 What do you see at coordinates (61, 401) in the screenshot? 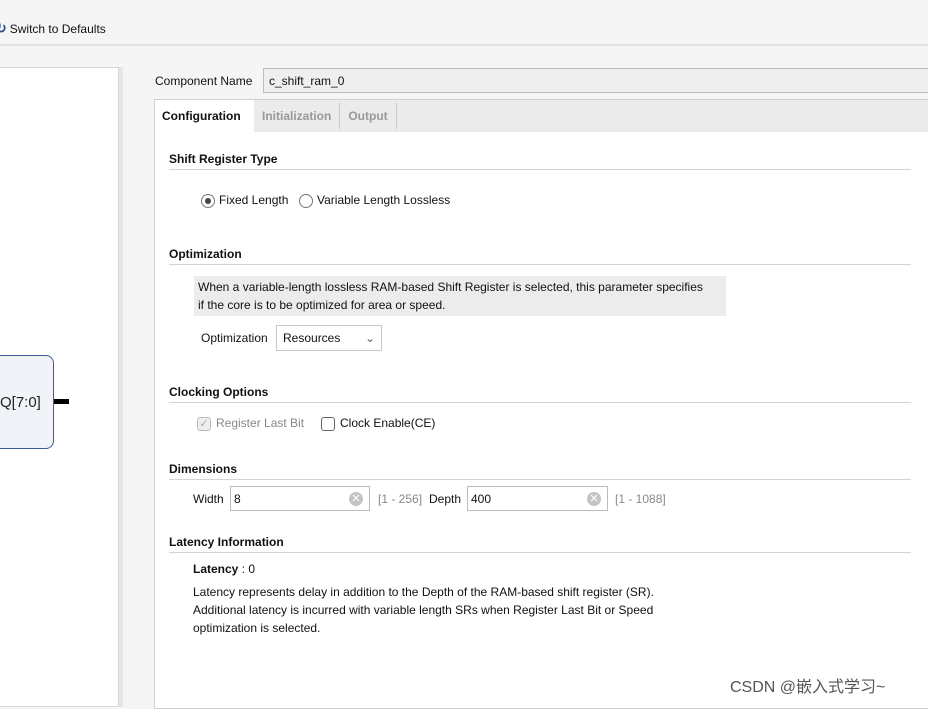
I see `port-pin` at bounding box center [61, 401].